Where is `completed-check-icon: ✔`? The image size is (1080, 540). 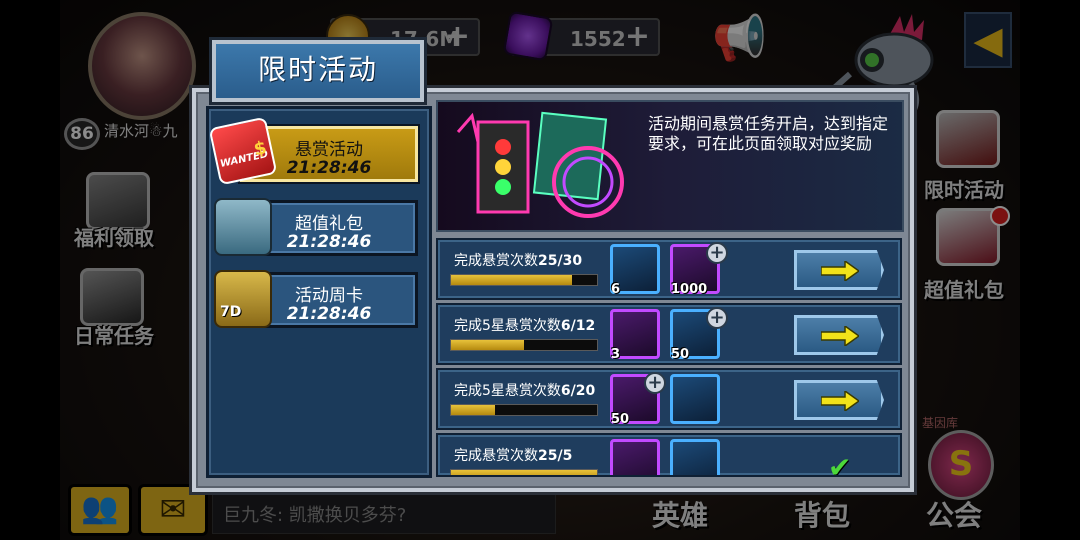
completed-check-icon: ✔ is located at coordinates (840, 464).